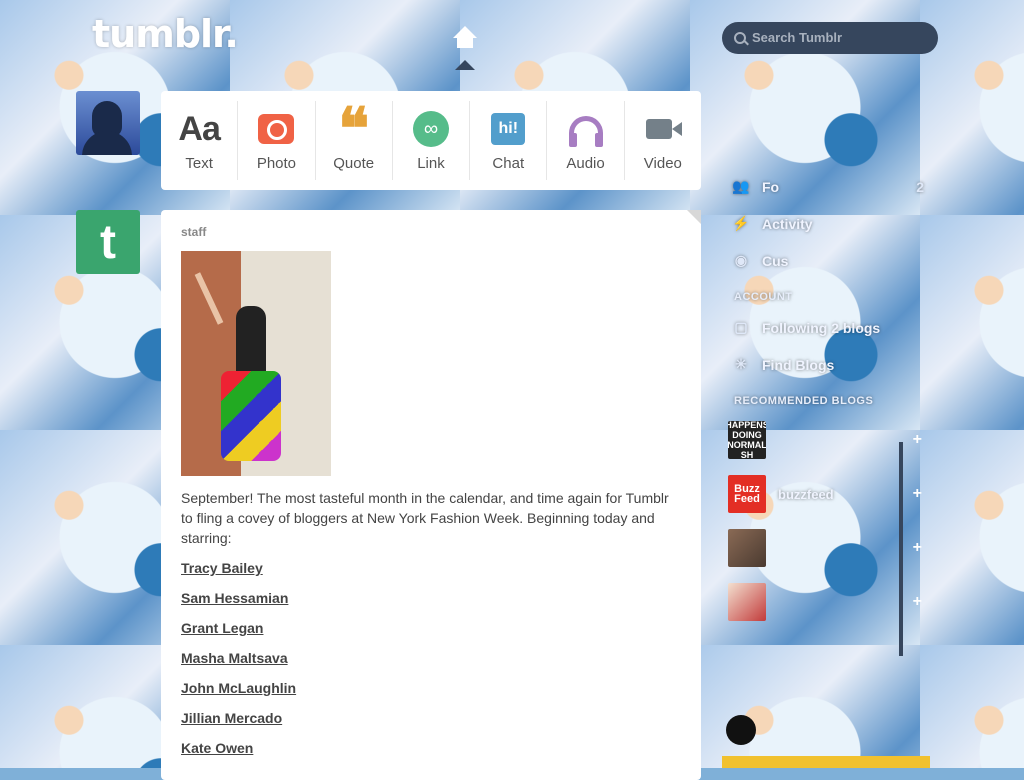 This screenshot has height=780, width=1024. I want to click on post-photo, so click(256, 363).